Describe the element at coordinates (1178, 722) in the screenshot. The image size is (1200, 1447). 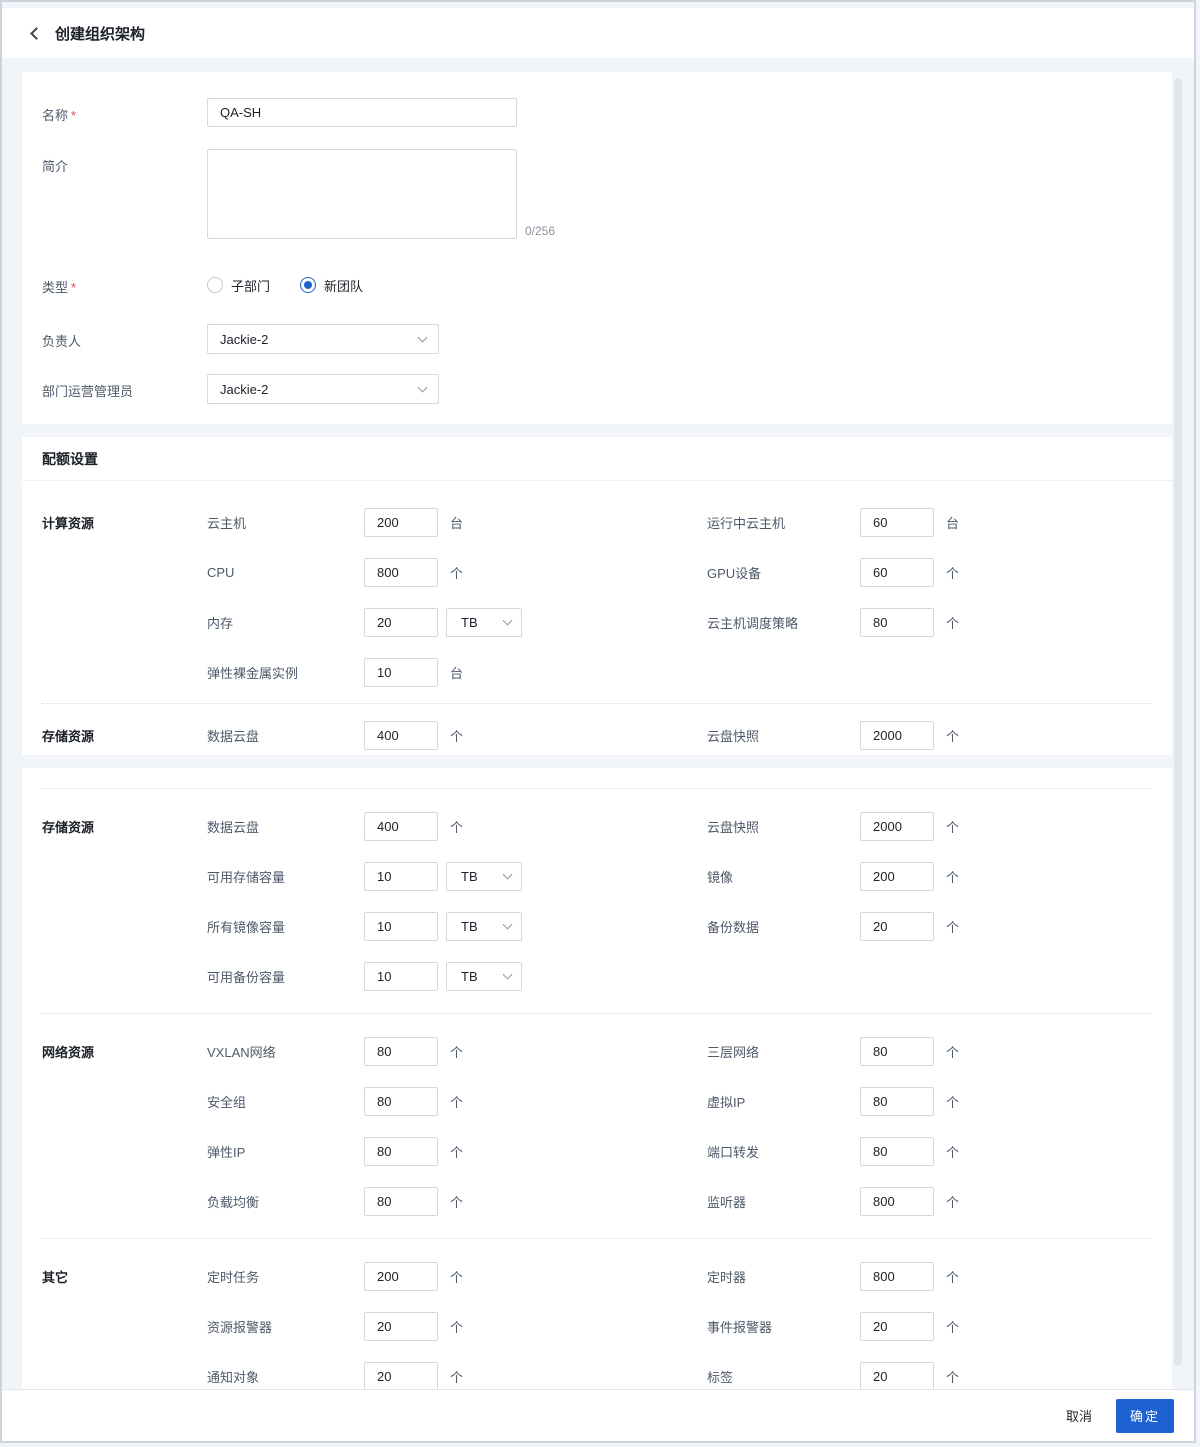
I see `scrollbar` at that location.